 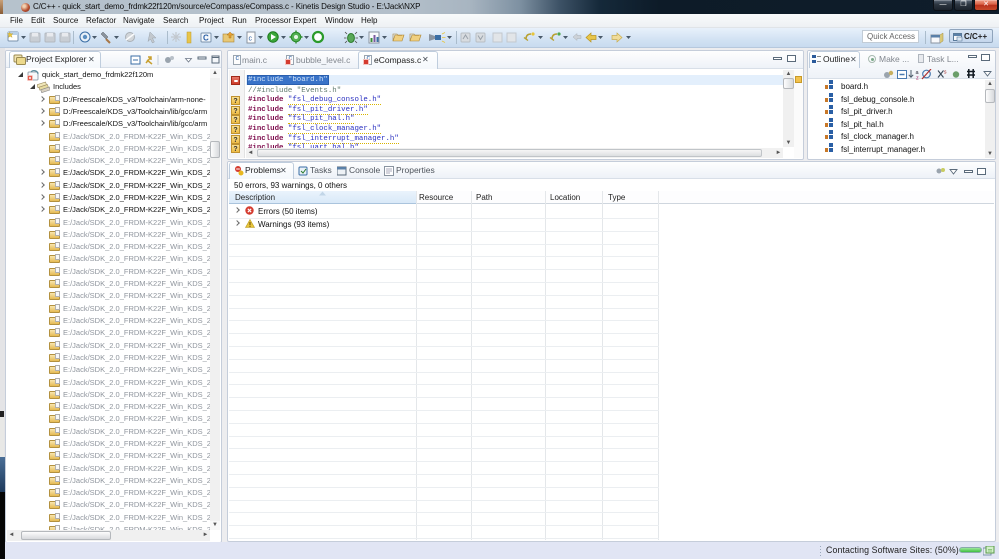 I want to click on svg-text: C, so click(x=206, y=38).